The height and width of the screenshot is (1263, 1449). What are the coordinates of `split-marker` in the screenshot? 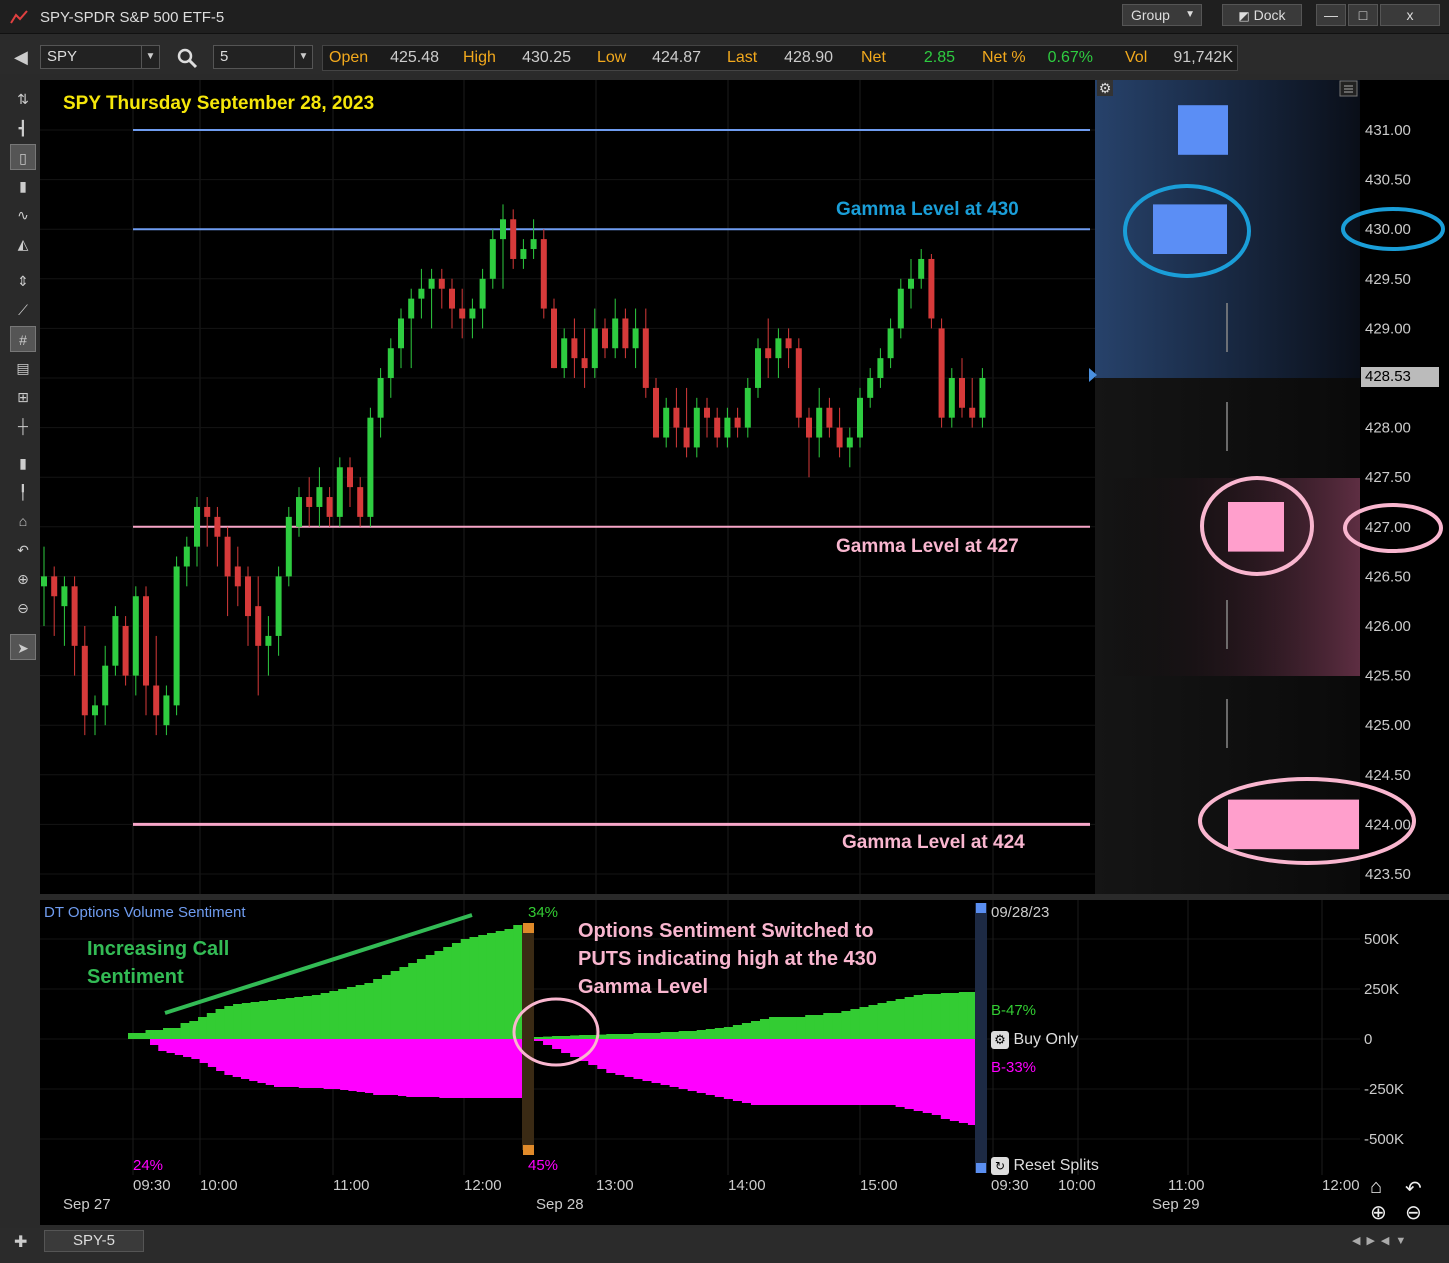 It's located at (528, 1037).